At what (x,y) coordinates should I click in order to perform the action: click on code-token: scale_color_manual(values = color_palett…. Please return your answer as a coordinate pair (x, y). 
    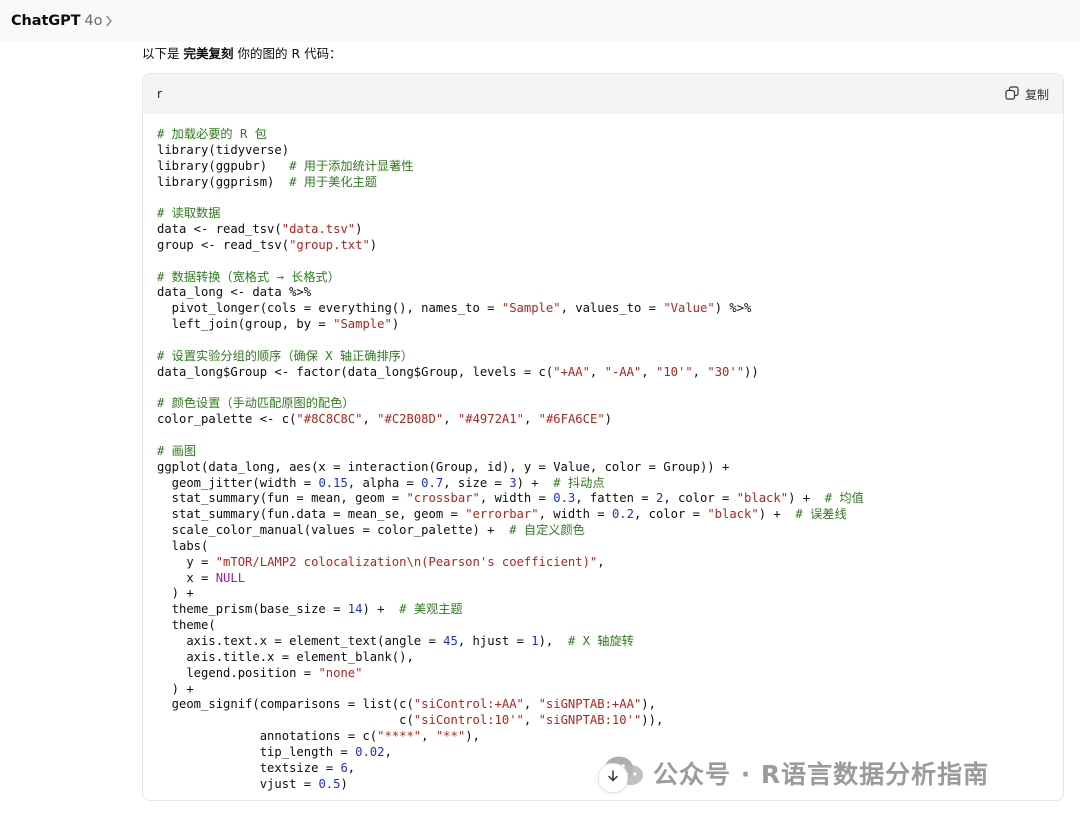
    Looking at the image, I should click on (333, 530).